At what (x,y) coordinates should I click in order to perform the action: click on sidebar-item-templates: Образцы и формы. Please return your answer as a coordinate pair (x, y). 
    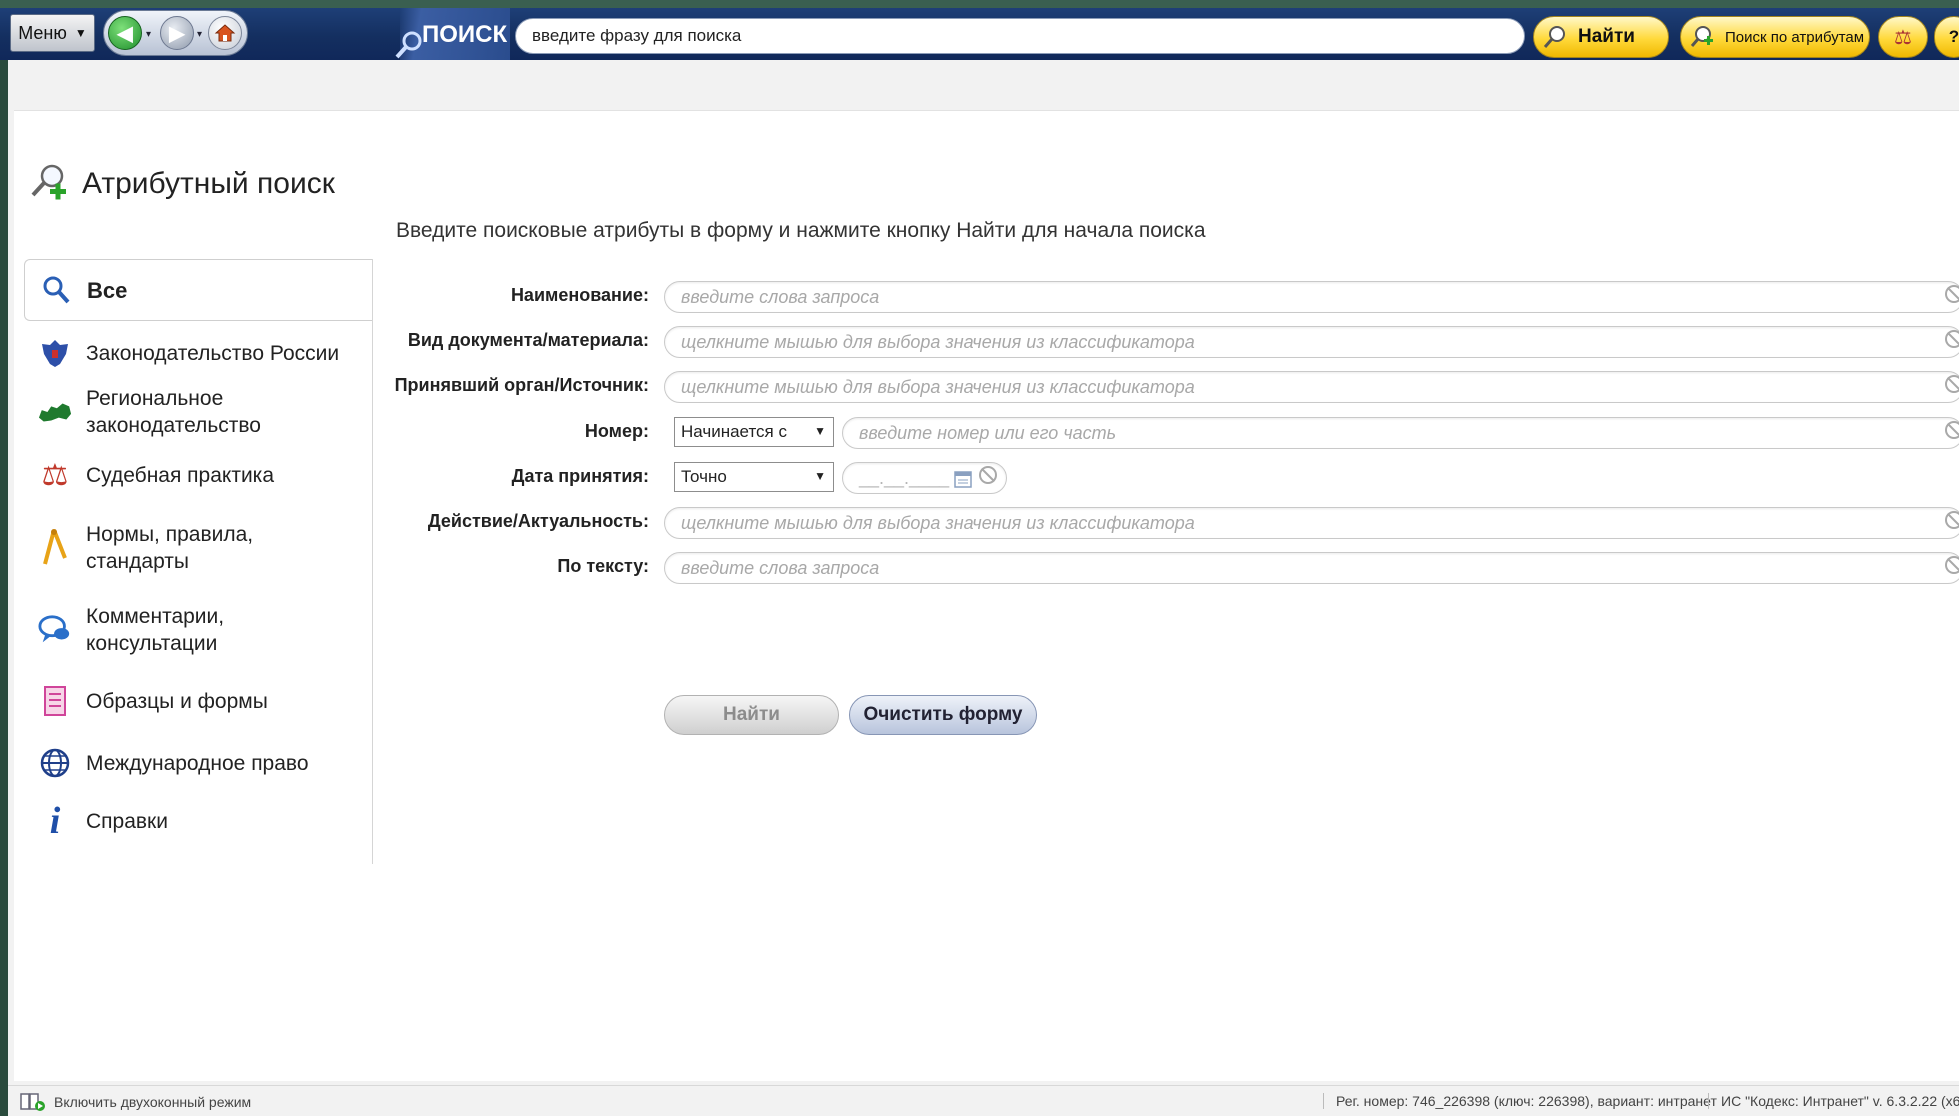
    Looking at the image, I should click on (198, 701).